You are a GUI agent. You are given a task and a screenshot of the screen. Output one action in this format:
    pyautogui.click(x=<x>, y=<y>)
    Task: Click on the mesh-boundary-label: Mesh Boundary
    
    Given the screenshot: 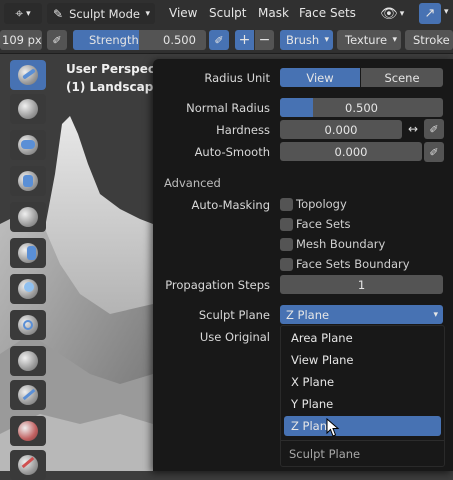 What is the action you would take?
    pyautogui.click(x=341, y=244)
    